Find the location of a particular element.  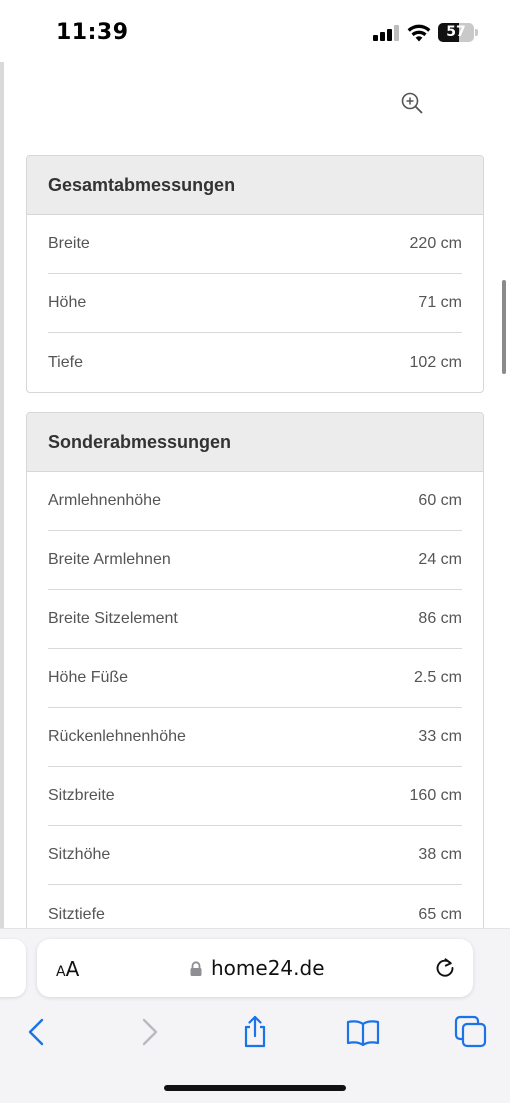

dimension-value: 102 cm is located at coordinates (435, 362).